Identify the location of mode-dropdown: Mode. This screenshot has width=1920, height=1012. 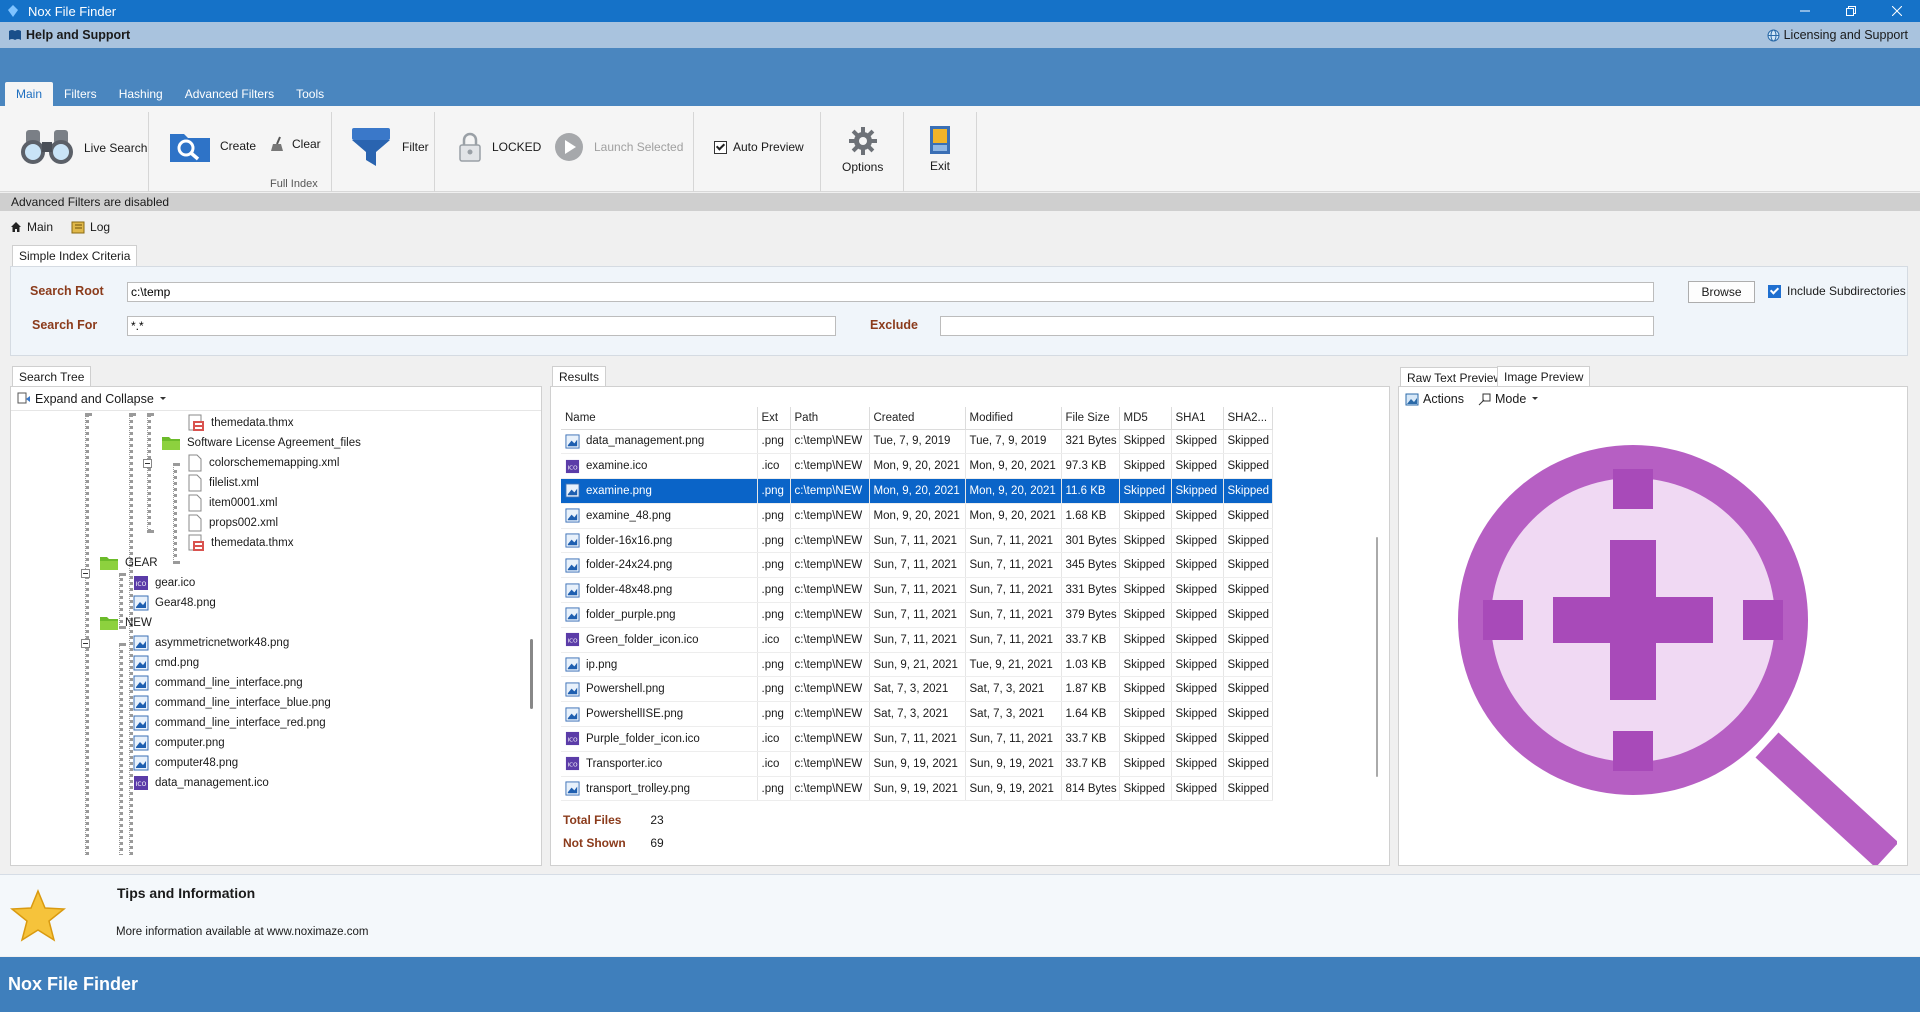
(1511, 399).